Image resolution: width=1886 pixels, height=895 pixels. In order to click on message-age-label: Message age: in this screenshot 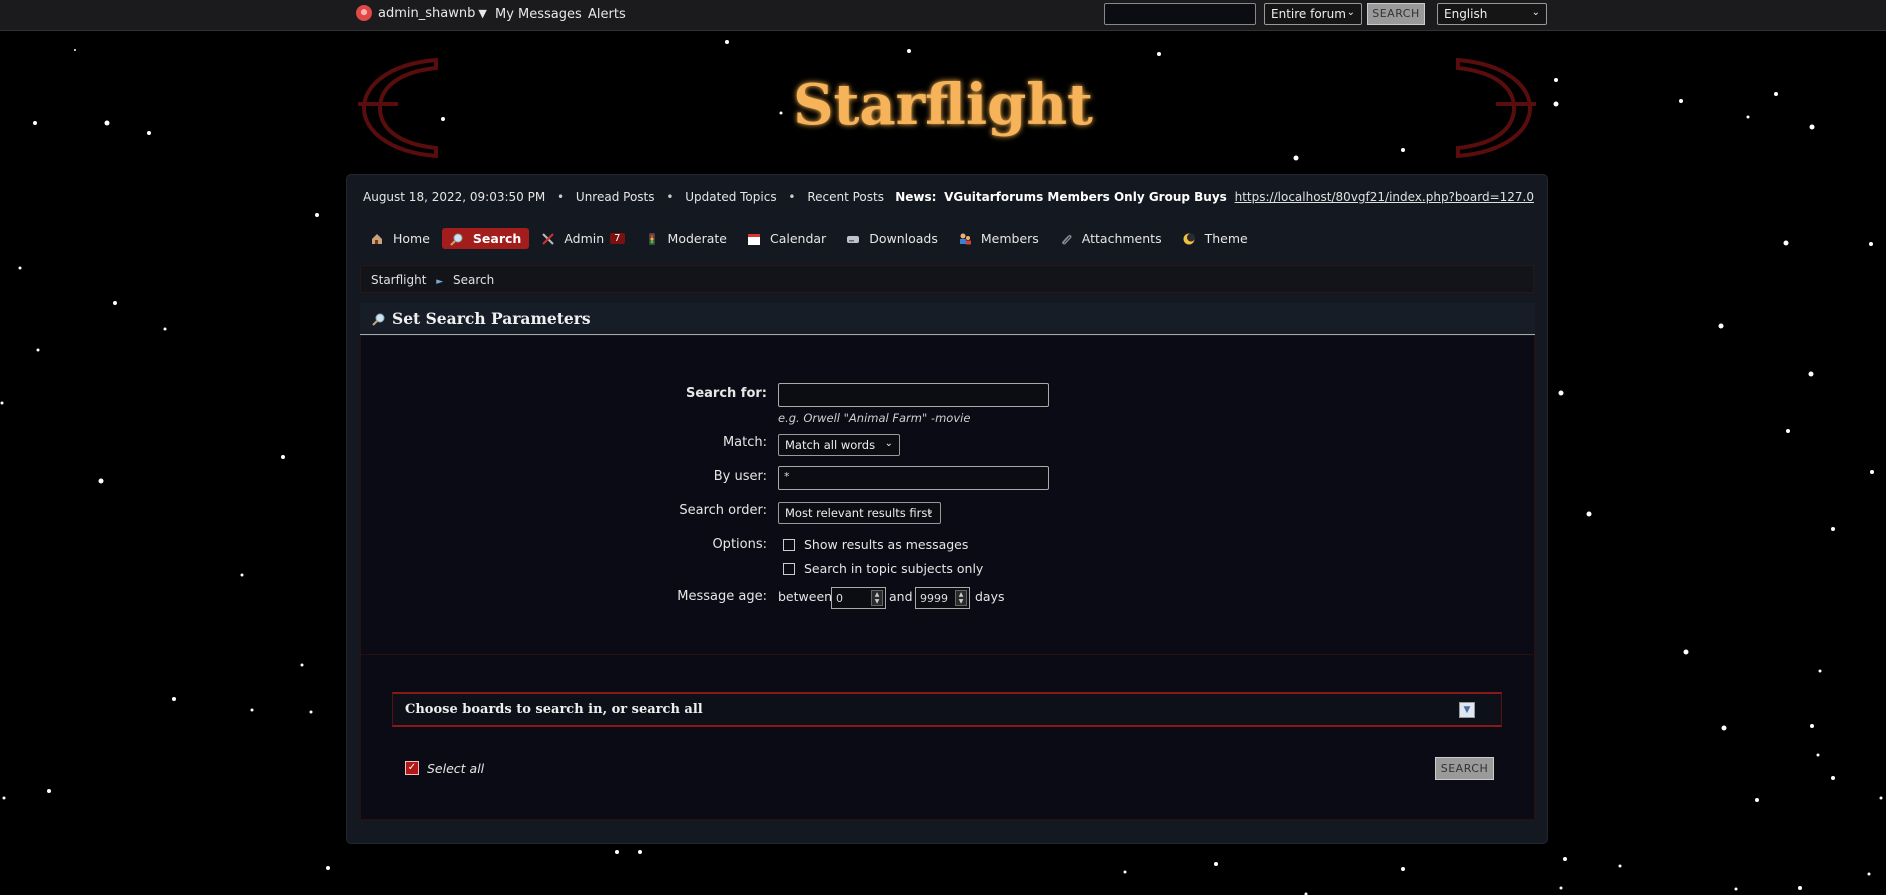, I will do `click(722, 596)`.